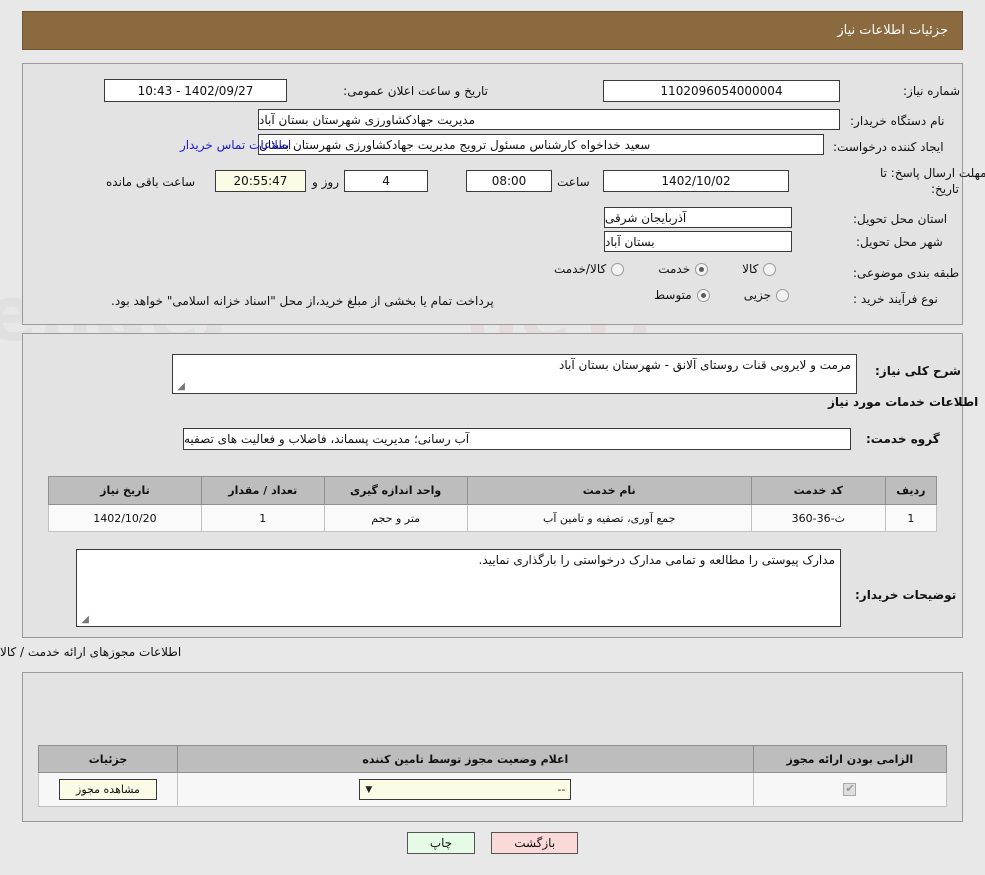 The image size is (985, 875). I want to click on license-status-value: --, so click(561, 789).